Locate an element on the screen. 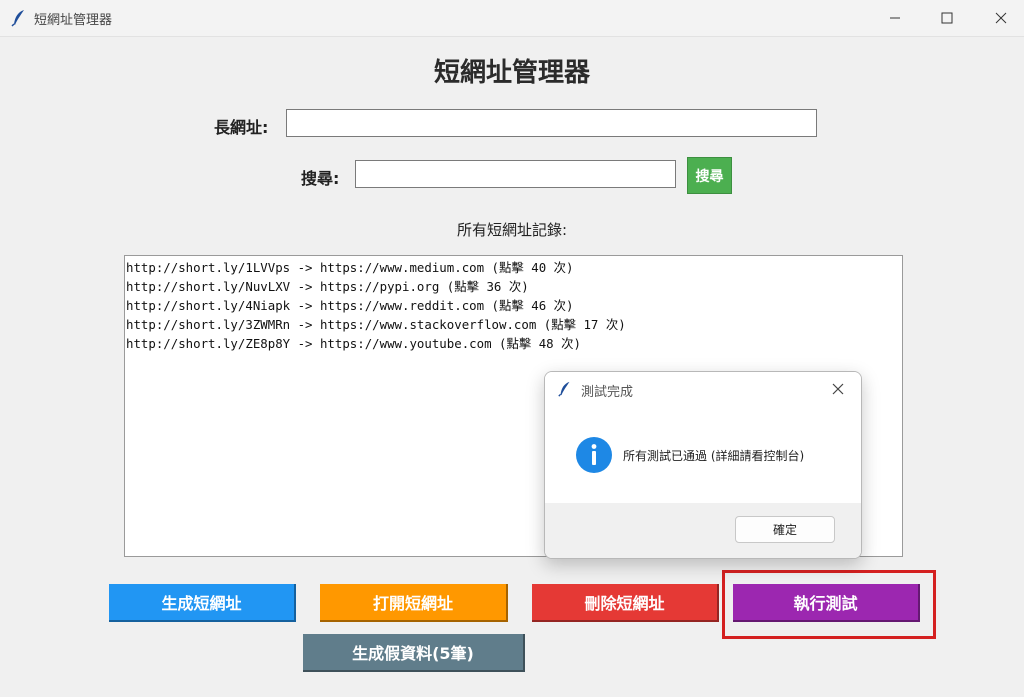  search-label: 搜尋: is located at coordinates (320, 178).